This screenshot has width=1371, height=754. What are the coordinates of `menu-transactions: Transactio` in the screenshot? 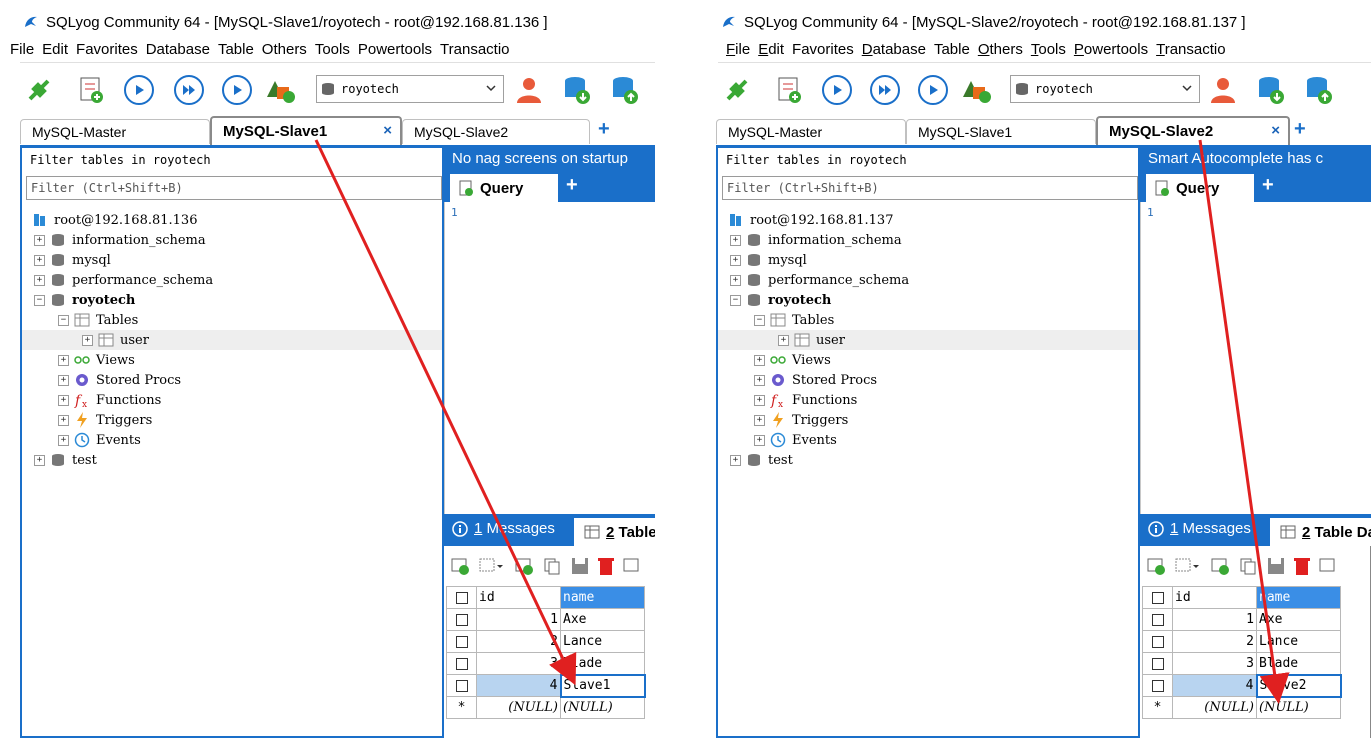 It's located at (478, 49).